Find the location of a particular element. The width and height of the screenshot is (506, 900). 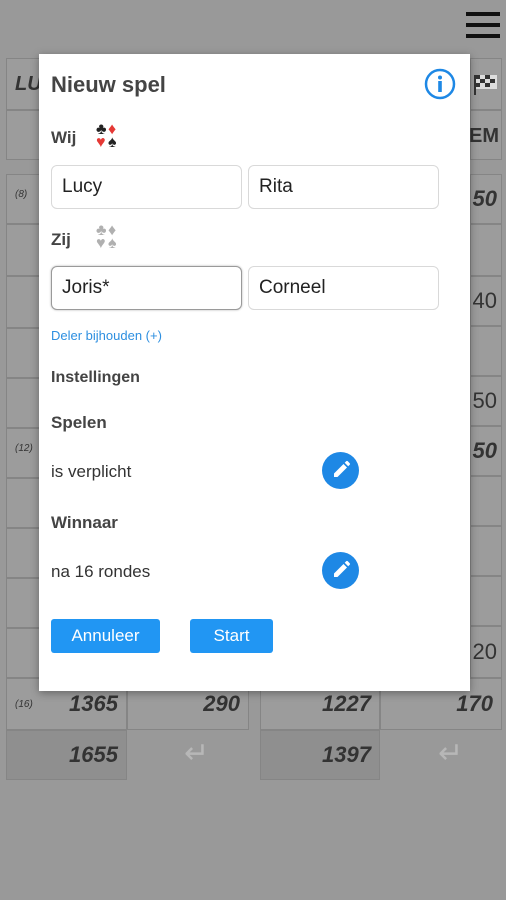

menu-icon is located at coordinates (483, 26).